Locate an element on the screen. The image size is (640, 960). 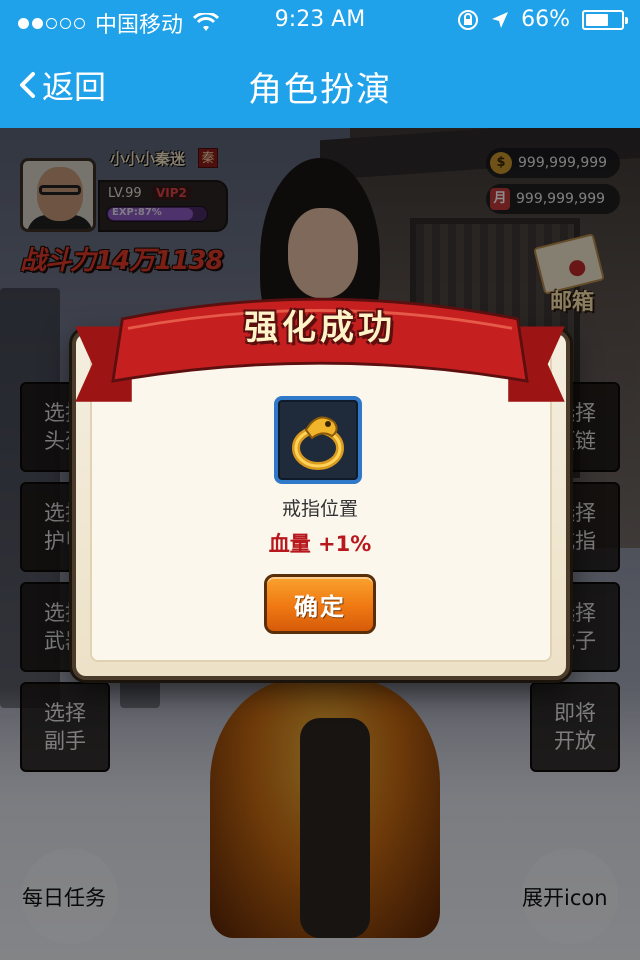
location-icon is located at coordinates (500, 19).